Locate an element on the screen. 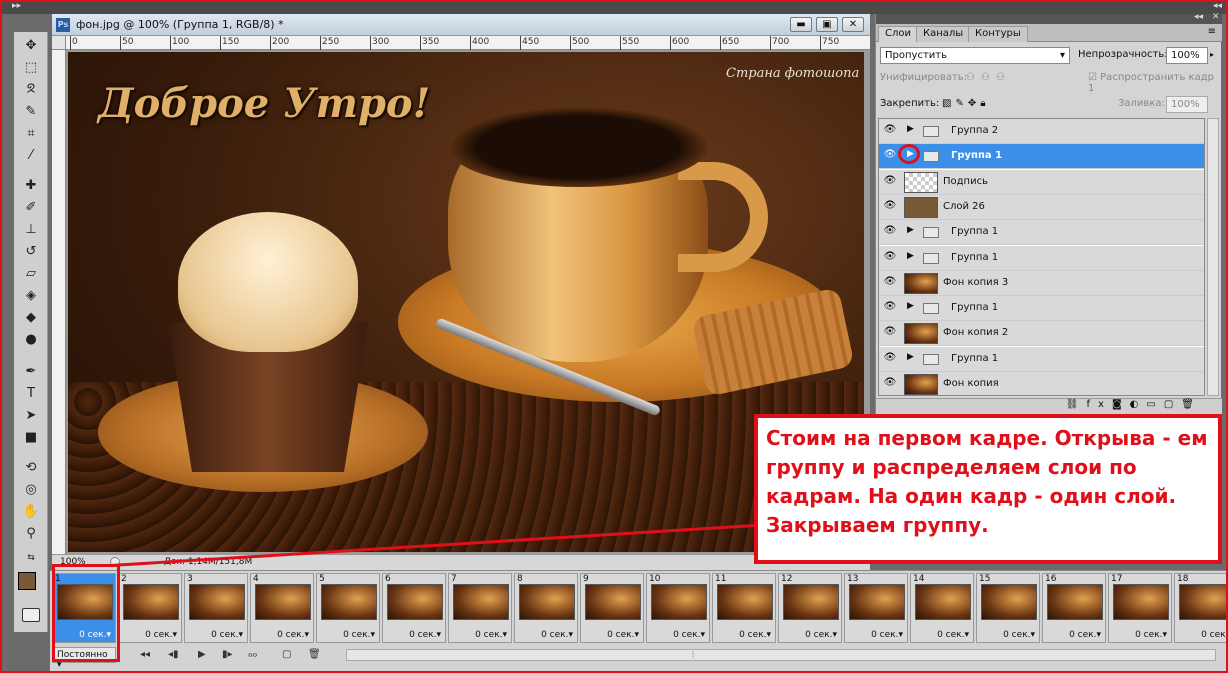 The image size is (1228, 673). dodge-tool-icon: ● is located at coordinates (31, 340).